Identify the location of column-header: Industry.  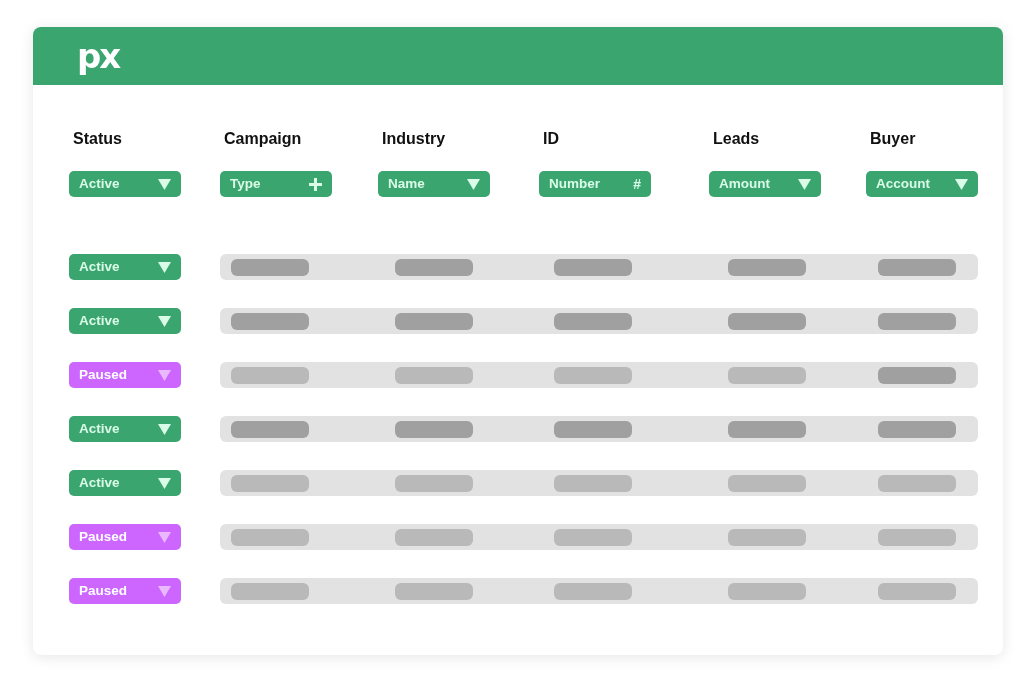
(414, 139).